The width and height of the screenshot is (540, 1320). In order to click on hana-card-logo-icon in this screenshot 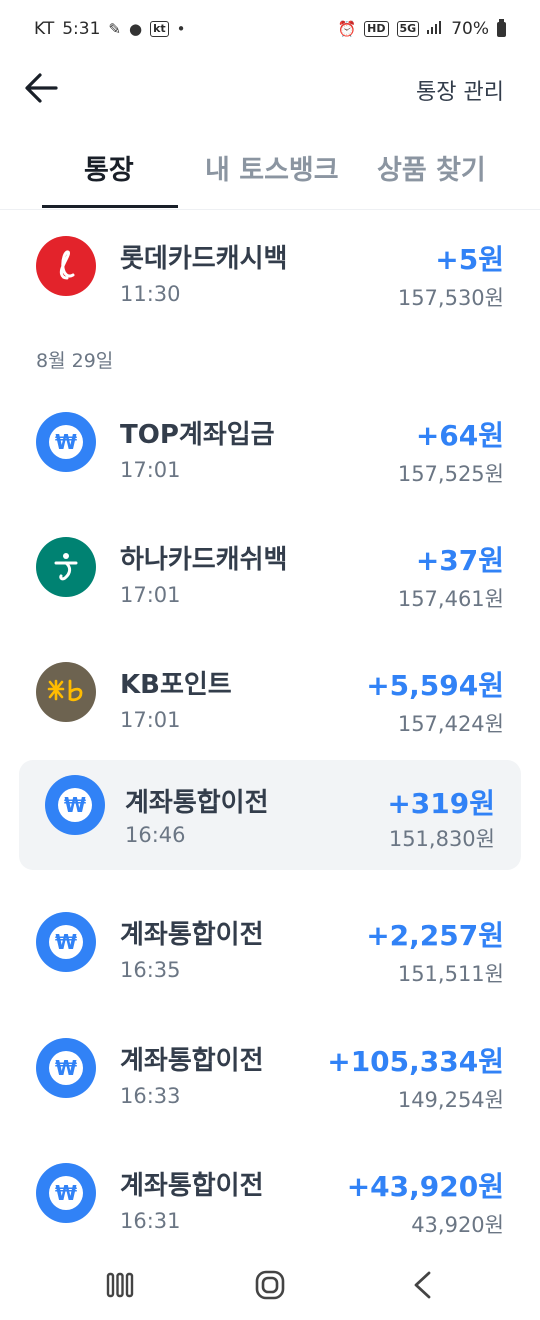, I will do `click(66, 567)`.